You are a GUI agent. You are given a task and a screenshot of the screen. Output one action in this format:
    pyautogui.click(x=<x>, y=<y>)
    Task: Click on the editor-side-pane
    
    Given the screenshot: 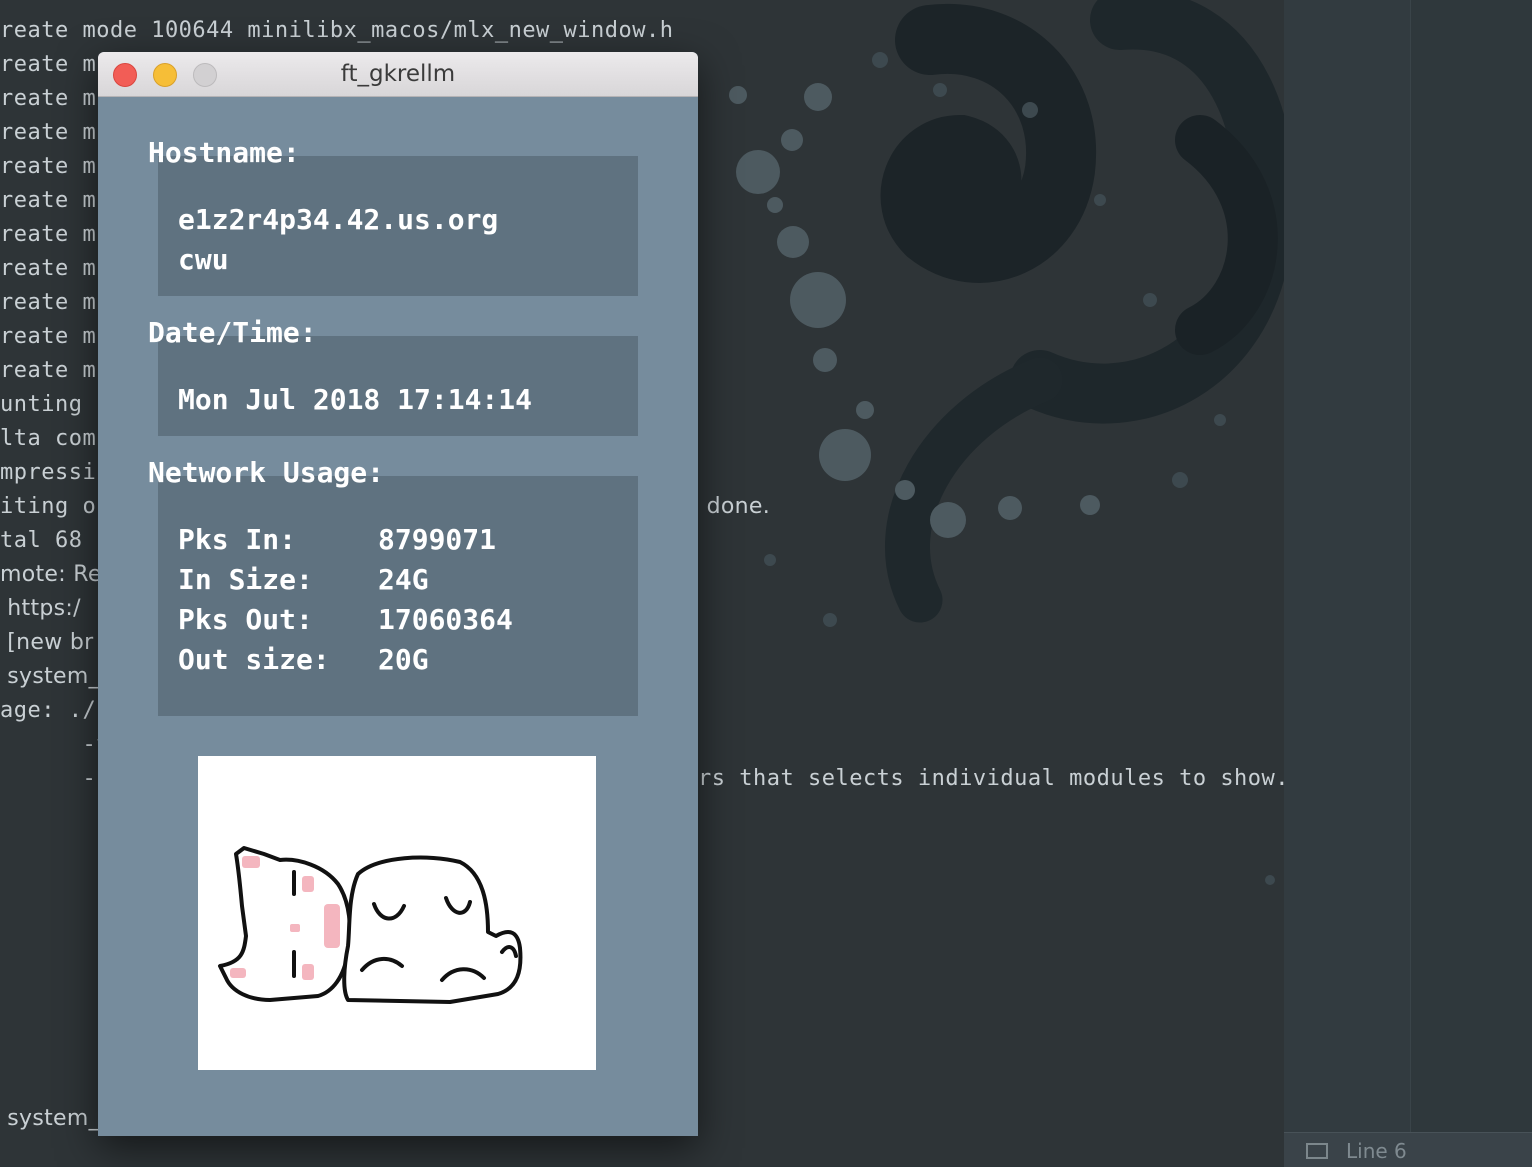 What is the action you would take?
    pyautogui.click(x=1471, y=583)
    